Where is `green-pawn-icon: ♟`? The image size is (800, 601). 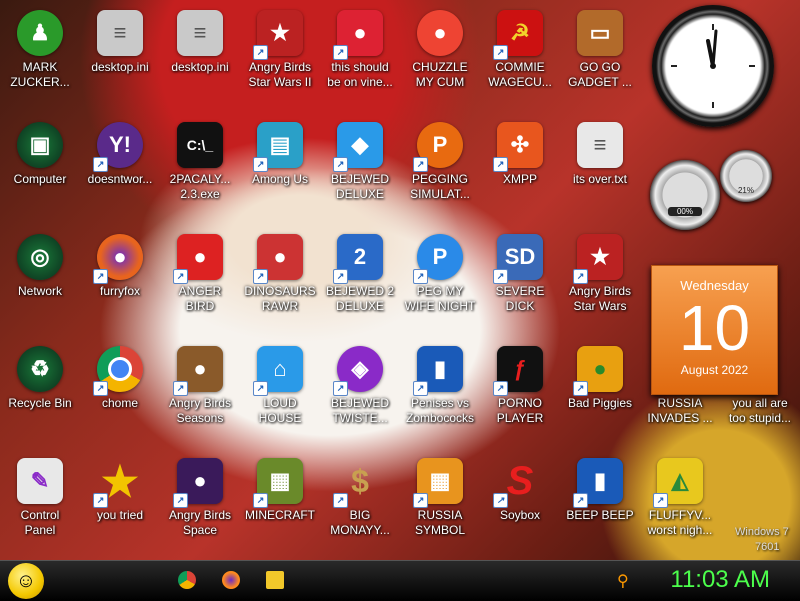 green-pawn-icon: ♟ is located at coordinates (40, 33).